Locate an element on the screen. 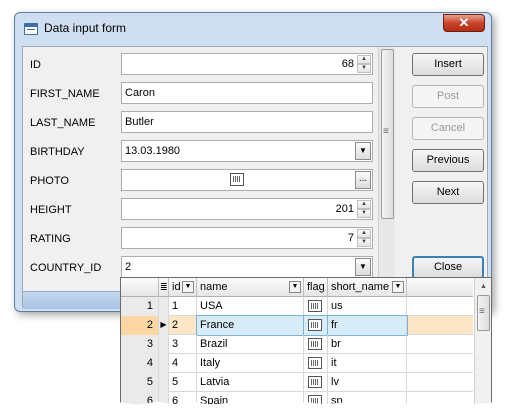 The height and width of the screenshot is (408, 515). cell-short-name: it is located at coordinates (367, 363).